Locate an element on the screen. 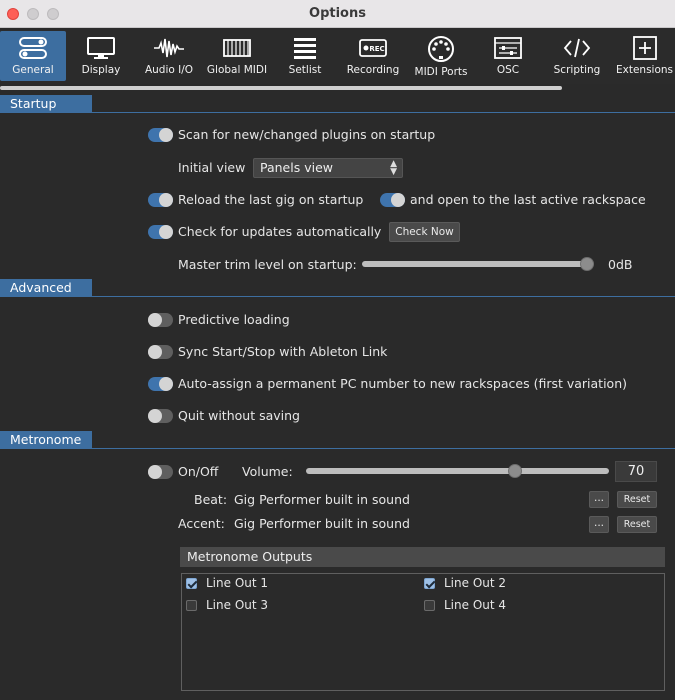  line-out-2-checkbox is located at coordinates (429, 583).